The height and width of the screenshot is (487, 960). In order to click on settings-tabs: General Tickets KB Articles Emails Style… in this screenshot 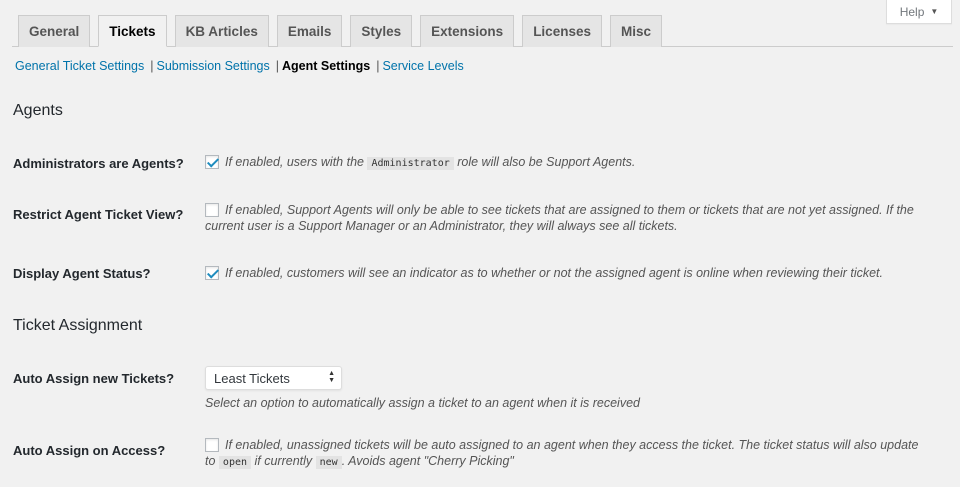, I will do `click(482, 31)`.